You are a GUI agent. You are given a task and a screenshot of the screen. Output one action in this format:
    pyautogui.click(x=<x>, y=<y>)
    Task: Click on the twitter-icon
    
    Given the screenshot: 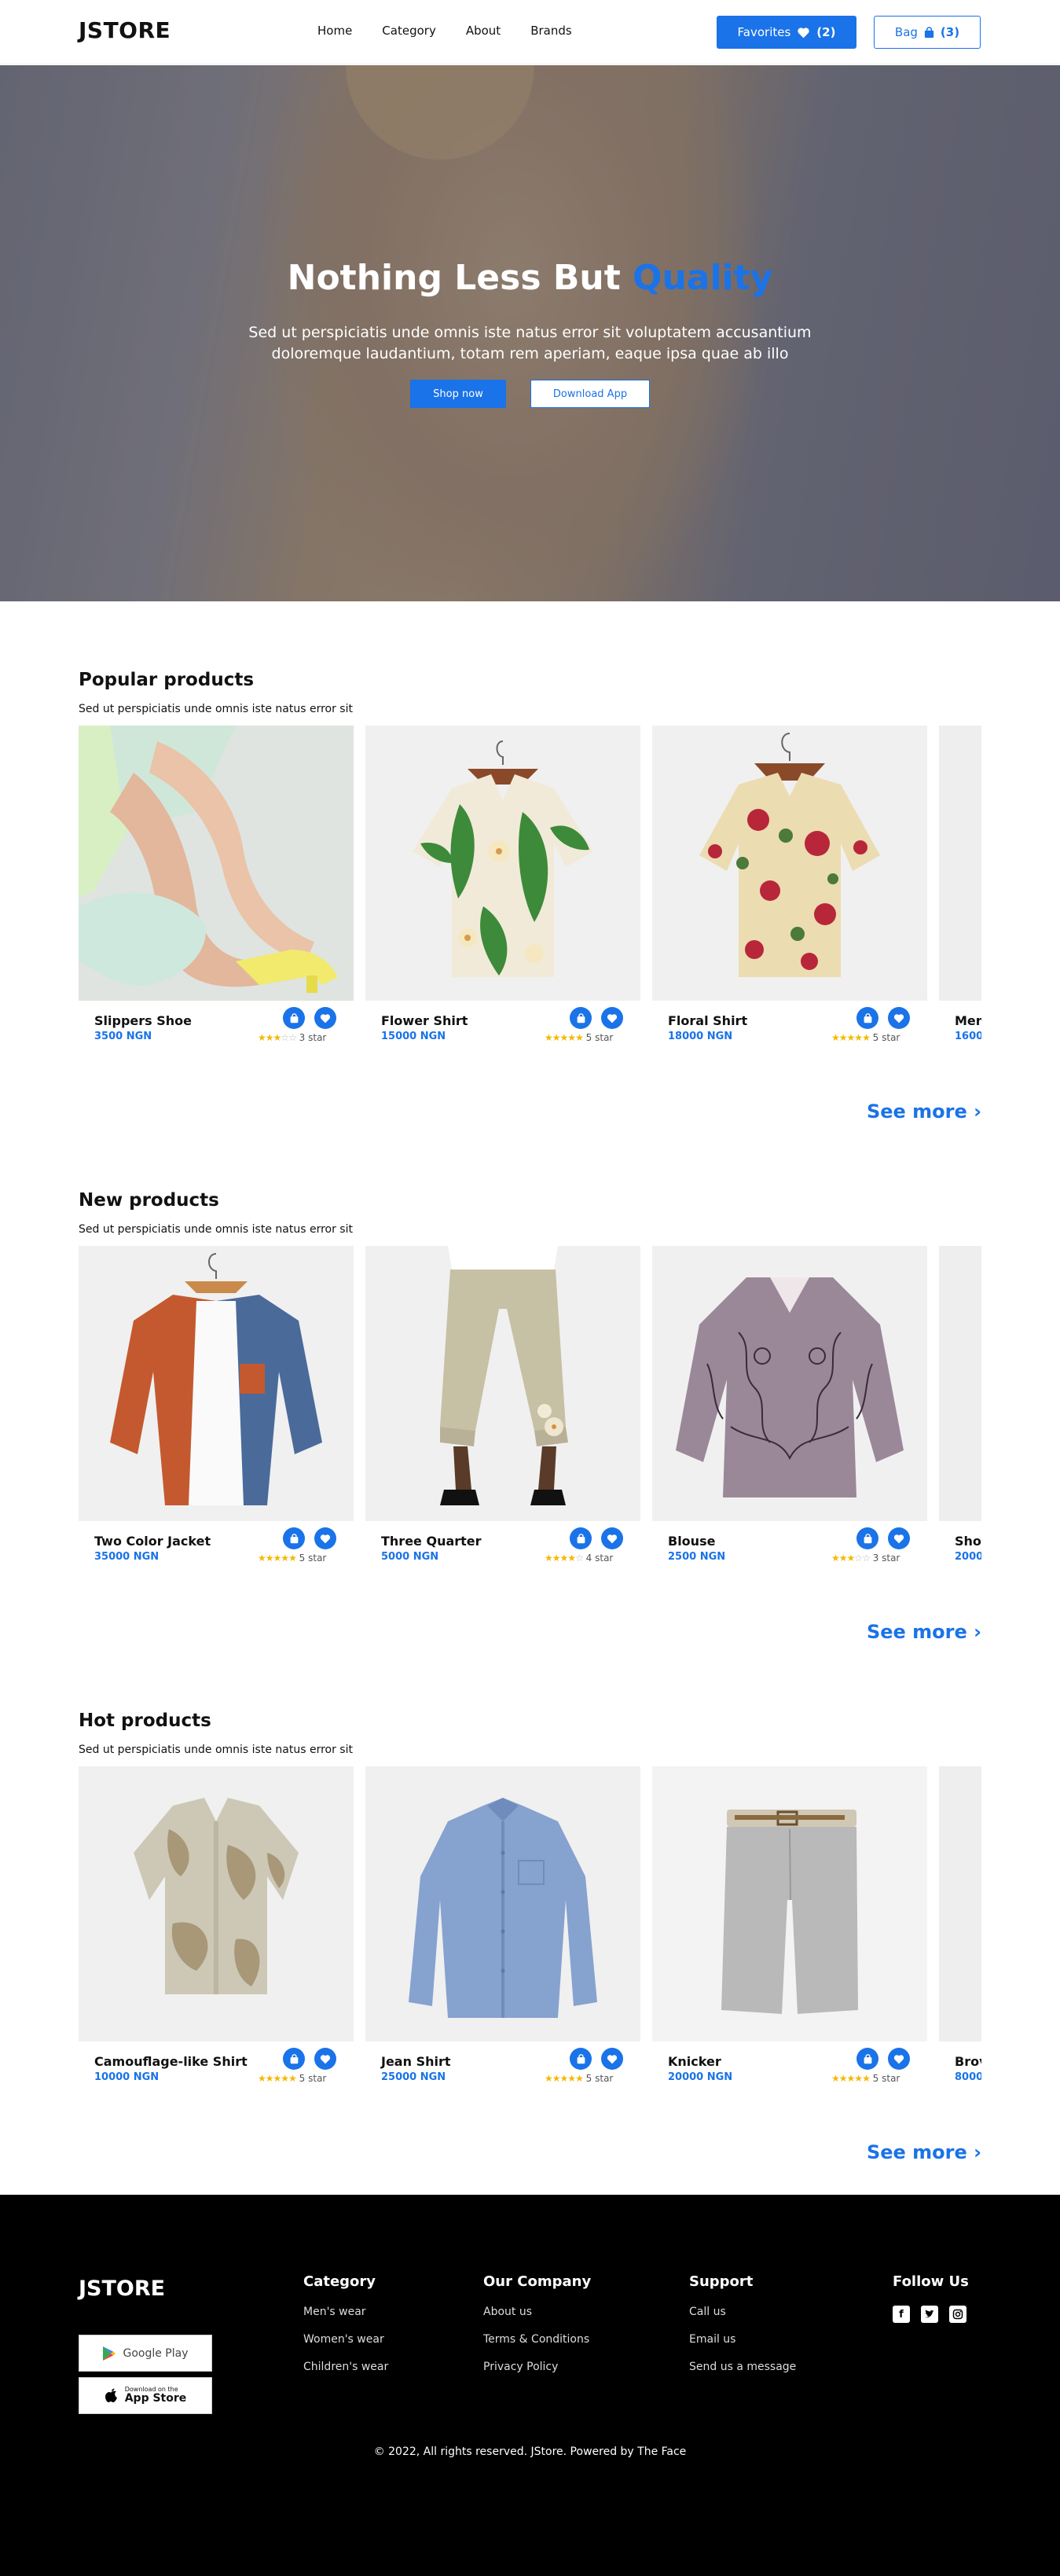 What is the action you would take?
    pyautogui.click(x=929, y=2314)
    